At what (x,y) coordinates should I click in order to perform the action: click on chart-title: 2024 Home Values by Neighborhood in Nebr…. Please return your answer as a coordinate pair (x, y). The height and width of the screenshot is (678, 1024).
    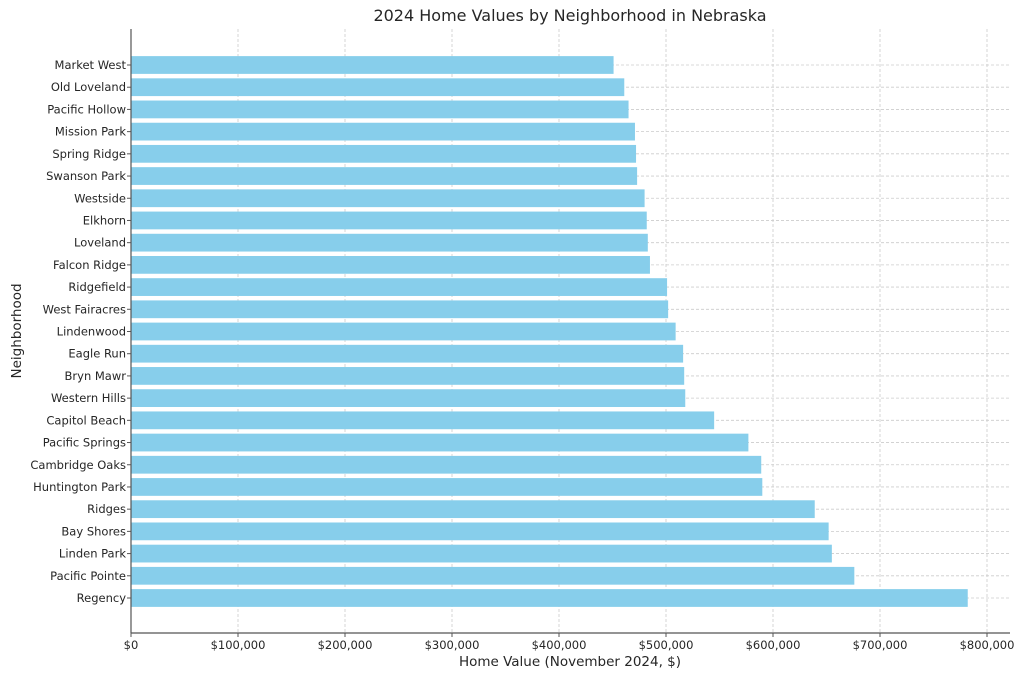
    Looking at the image, I should click on (569, 15).